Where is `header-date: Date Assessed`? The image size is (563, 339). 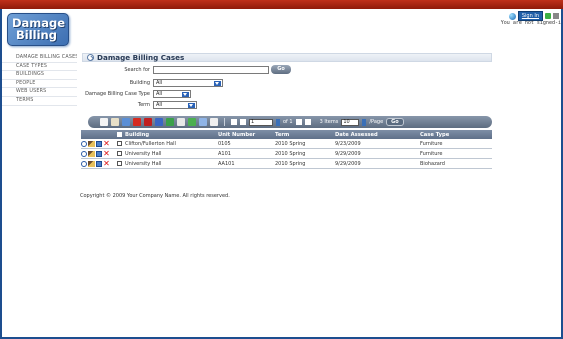 header-date: Date Assessed is located at coordinates (377, 135).